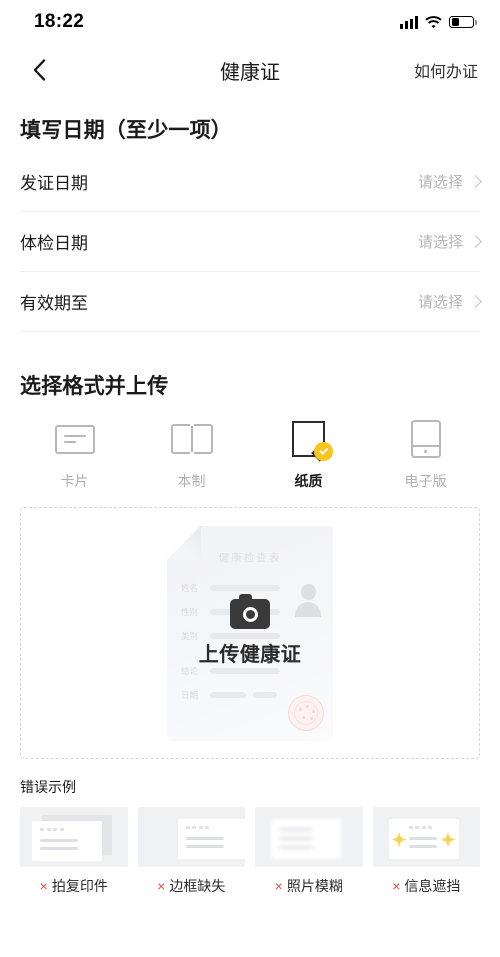  What do you see at coordinates (425, 481) in the screenshot?
I see `format-label: 电子版` at bounding box center [425, 481].